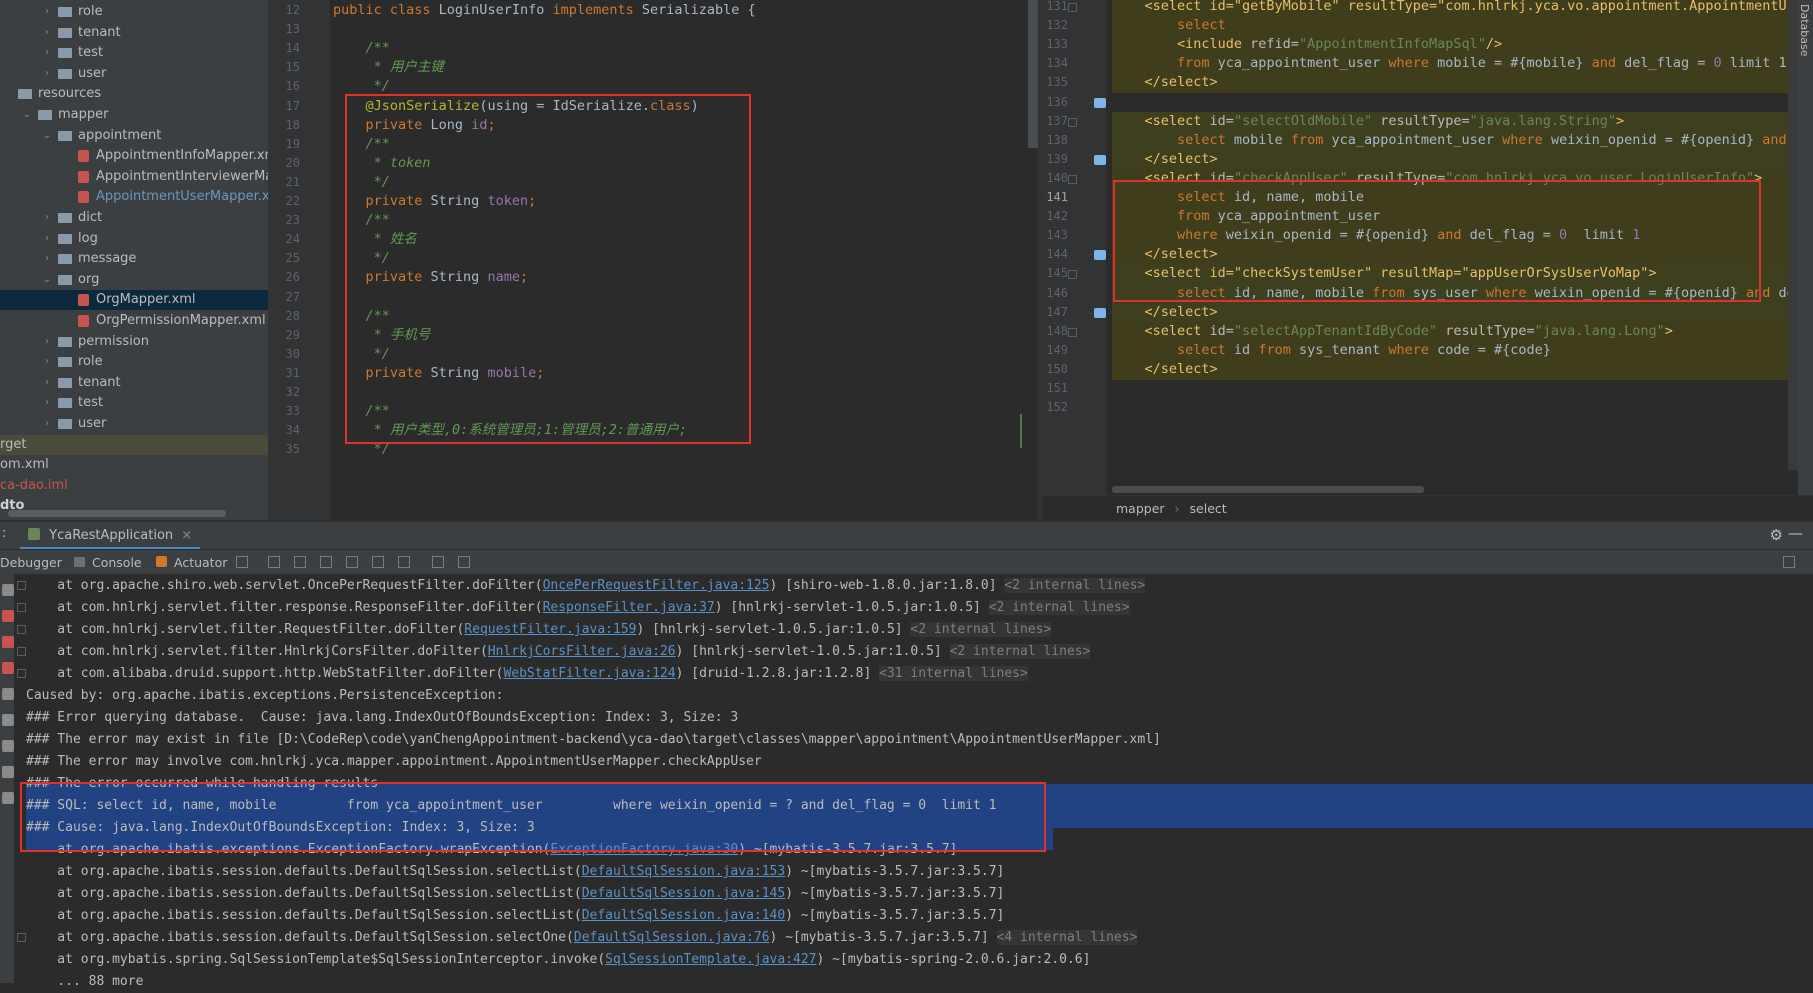 The image size is (1813, 993). What do you see at coordinates (134, 94) in the screenshot?
I see `tree-item-resources: resources` at bounding box center [134, 94].